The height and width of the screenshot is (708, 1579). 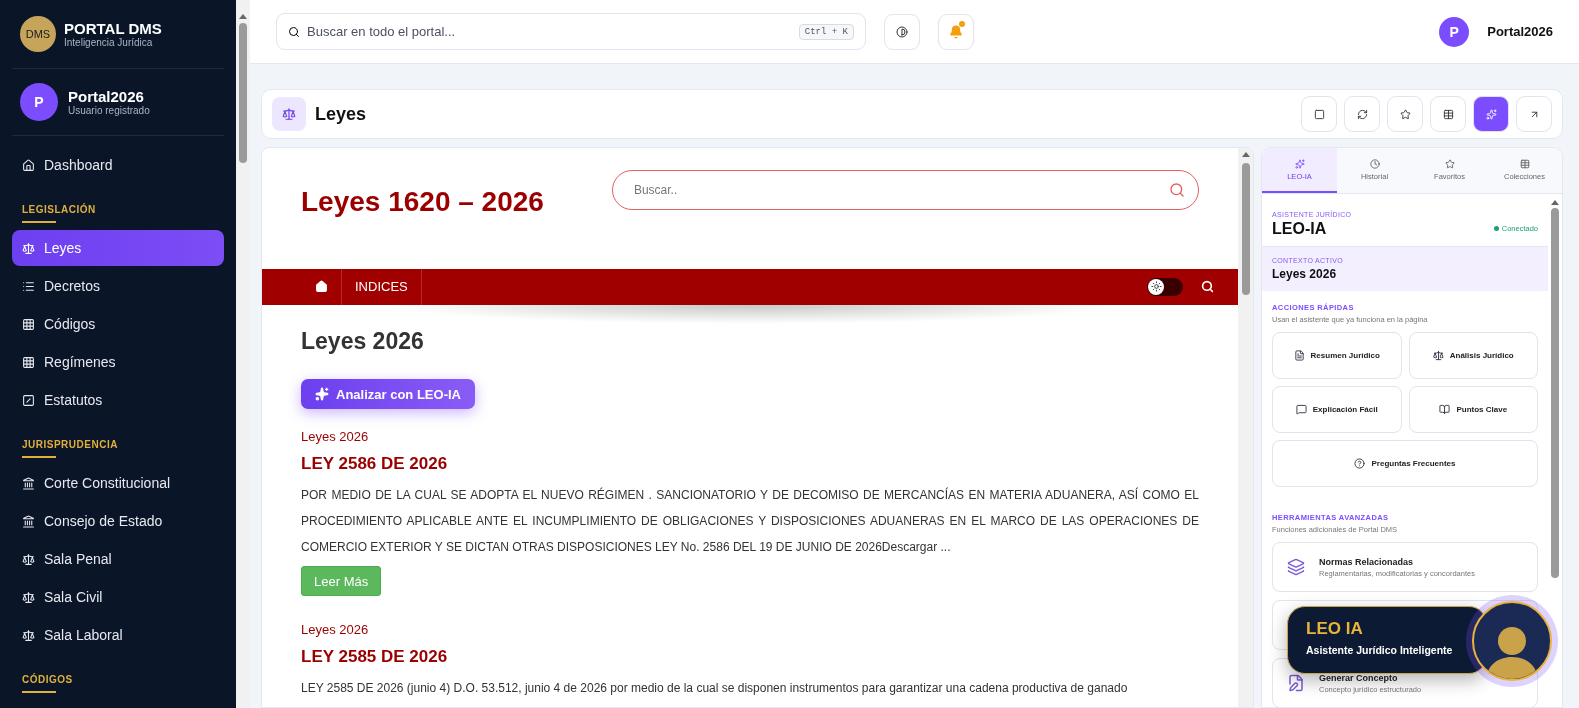 I want to click on nav-item: Decretos, so click(x=118, y=286).